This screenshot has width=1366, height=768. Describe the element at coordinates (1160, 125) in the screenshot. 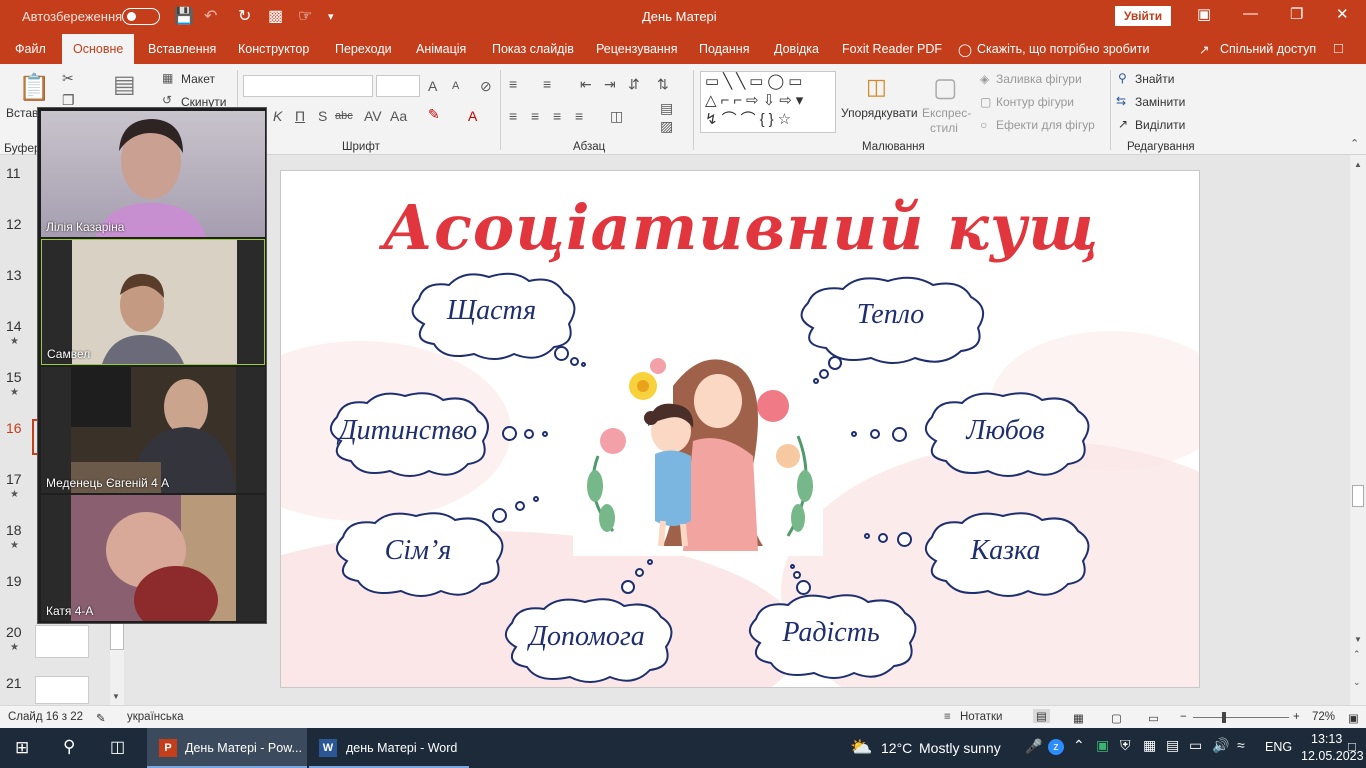

I see `select-button: Виділити` at that location.